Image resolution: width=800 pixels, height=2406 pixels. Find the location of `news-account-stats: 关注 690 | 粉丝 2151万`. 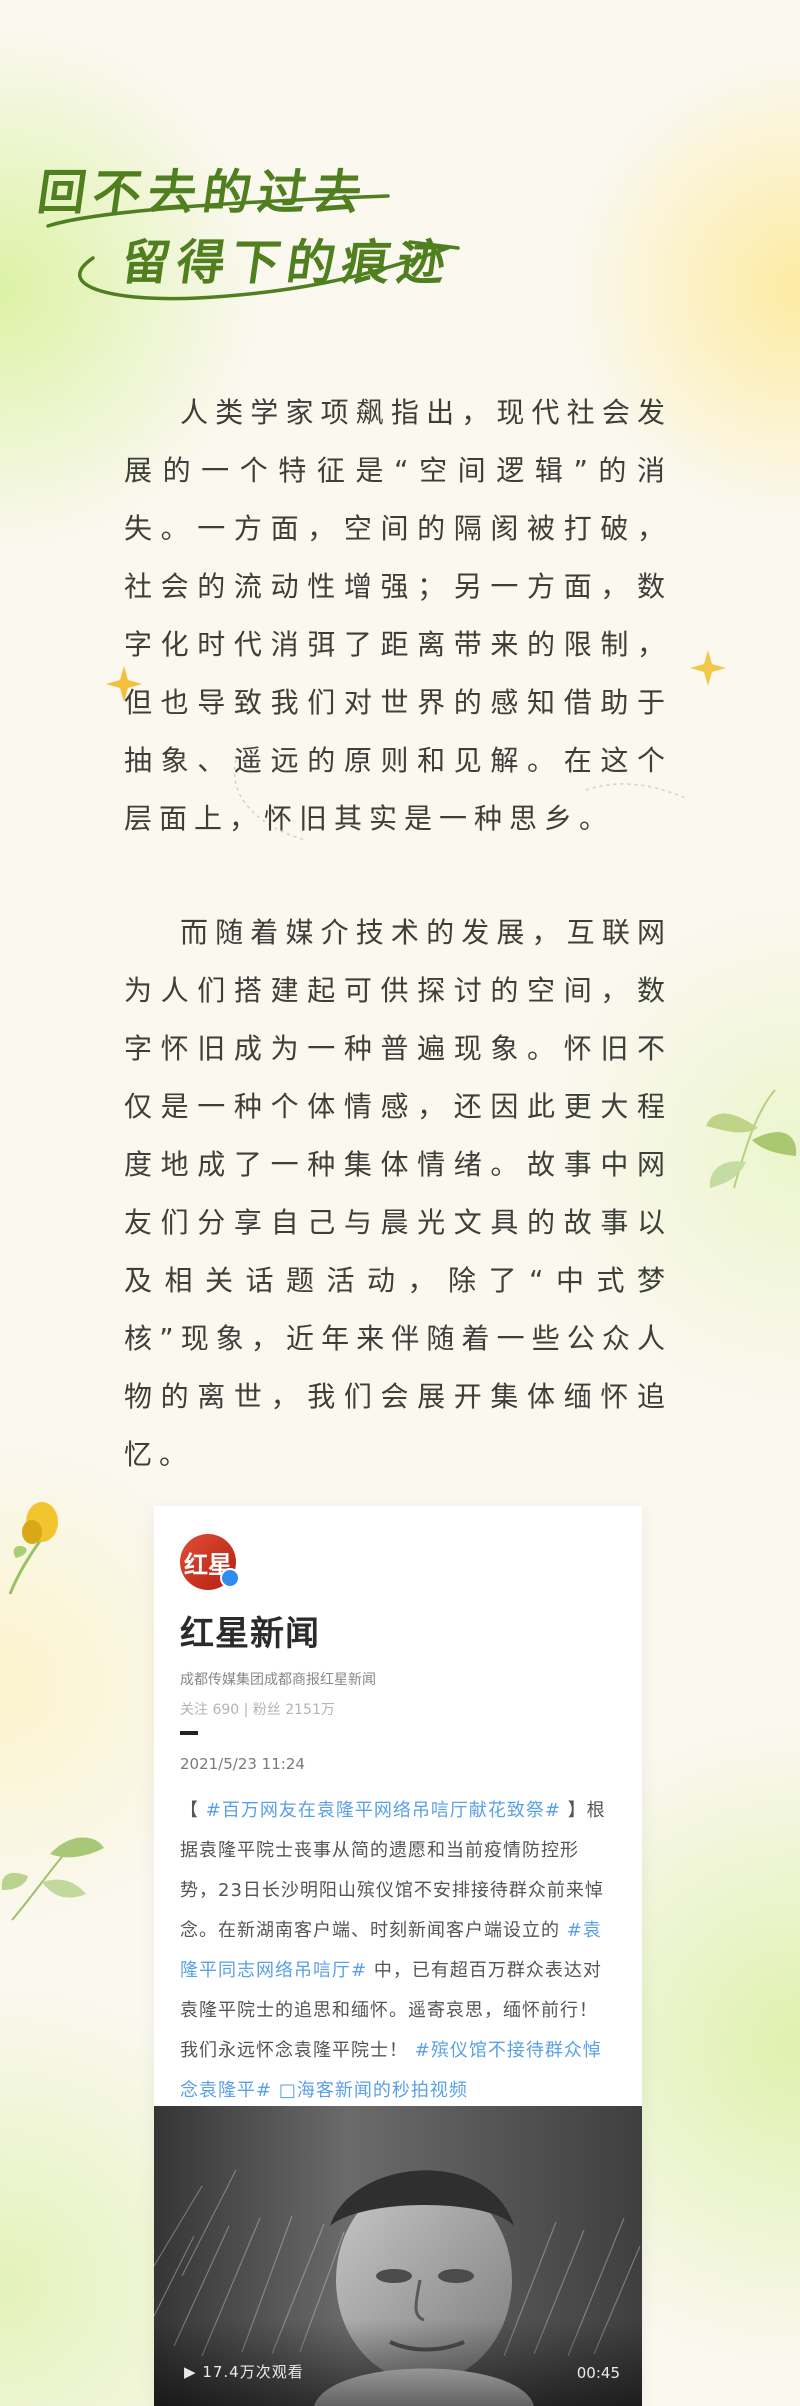

news-account-stats: 关注 690 | 粉丝 2151万 is located at coordinates (257, 1710).